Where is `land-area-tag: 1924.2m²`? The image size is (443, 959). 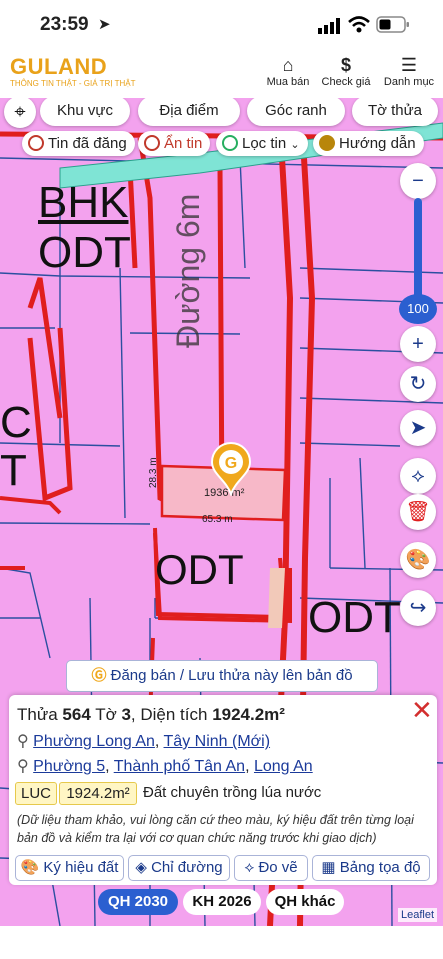 land-area-tag: 1924.2m² is located at coordinates (98, 793).